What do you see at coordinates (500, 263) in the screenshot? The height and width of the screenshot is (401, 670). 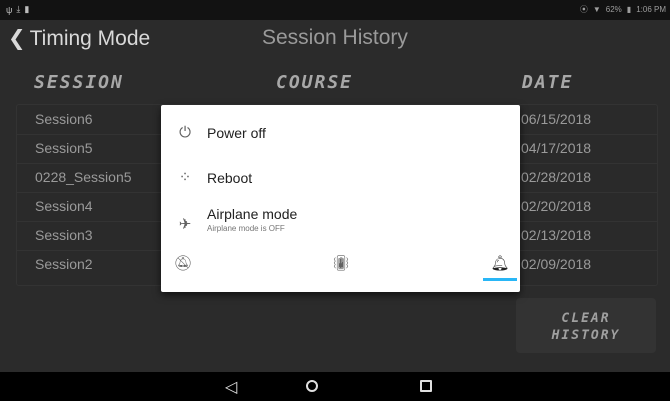 I see `bell-icon: 🔔︎` at bounding box center [500, 263].